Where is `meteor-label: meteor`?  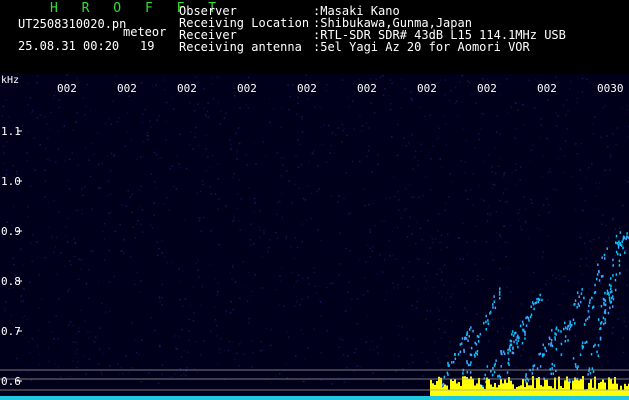 meteor-label: meteor is located at coordinates (145, 32).